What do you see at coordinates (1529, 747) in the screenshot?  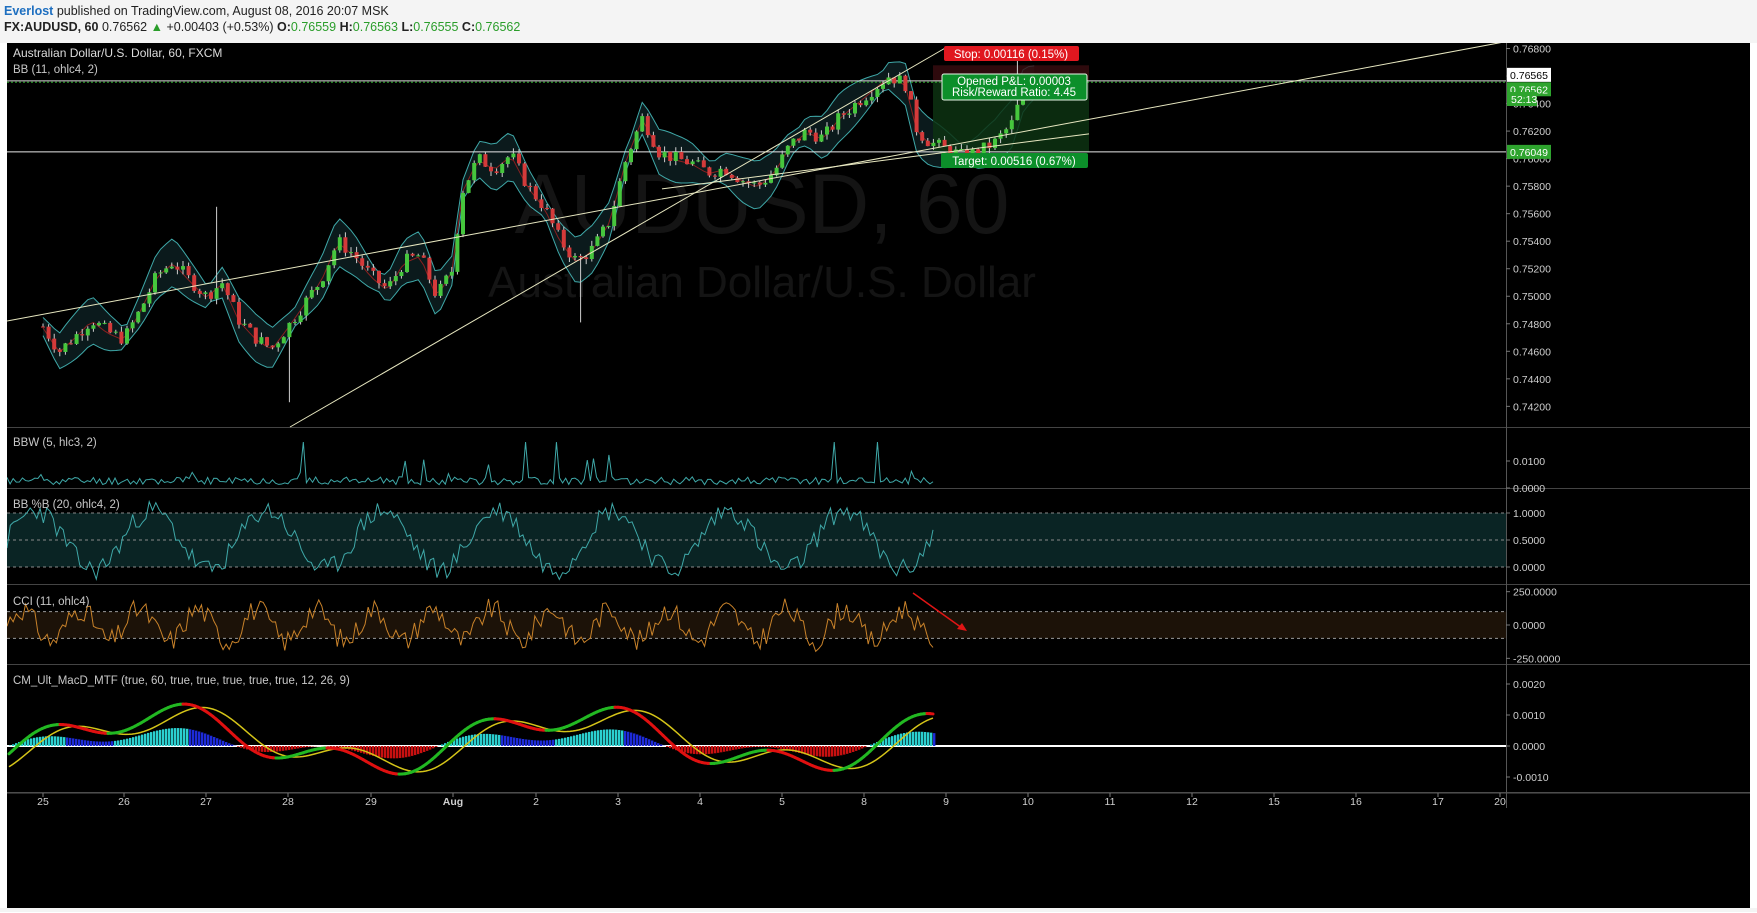 I see `pane-tick-label: 0.0000` at bounding box center [1529, 747].